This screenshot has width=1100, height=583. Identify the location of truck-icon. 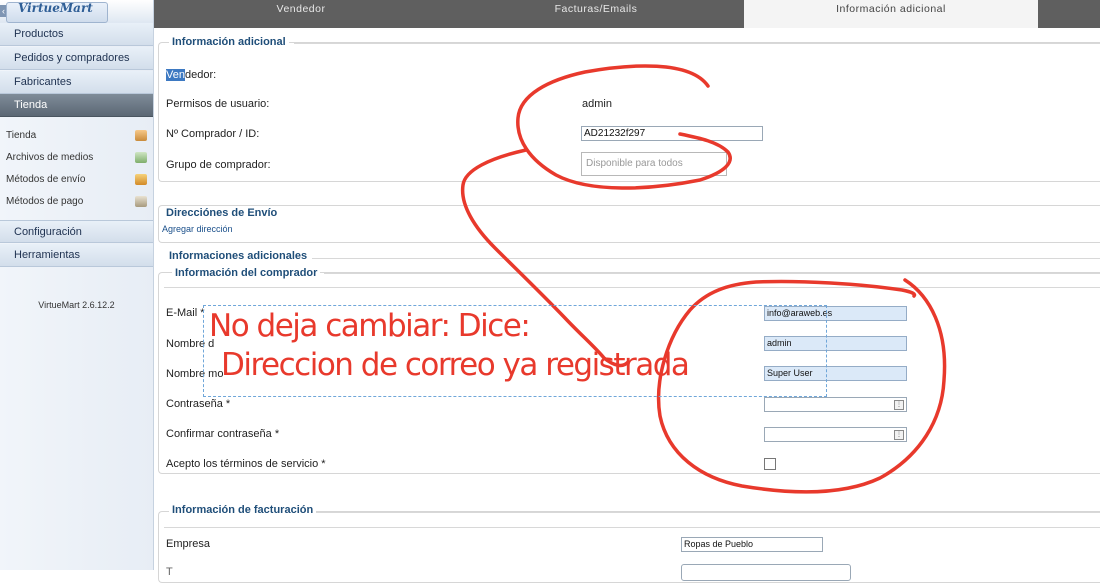
(141, 179).